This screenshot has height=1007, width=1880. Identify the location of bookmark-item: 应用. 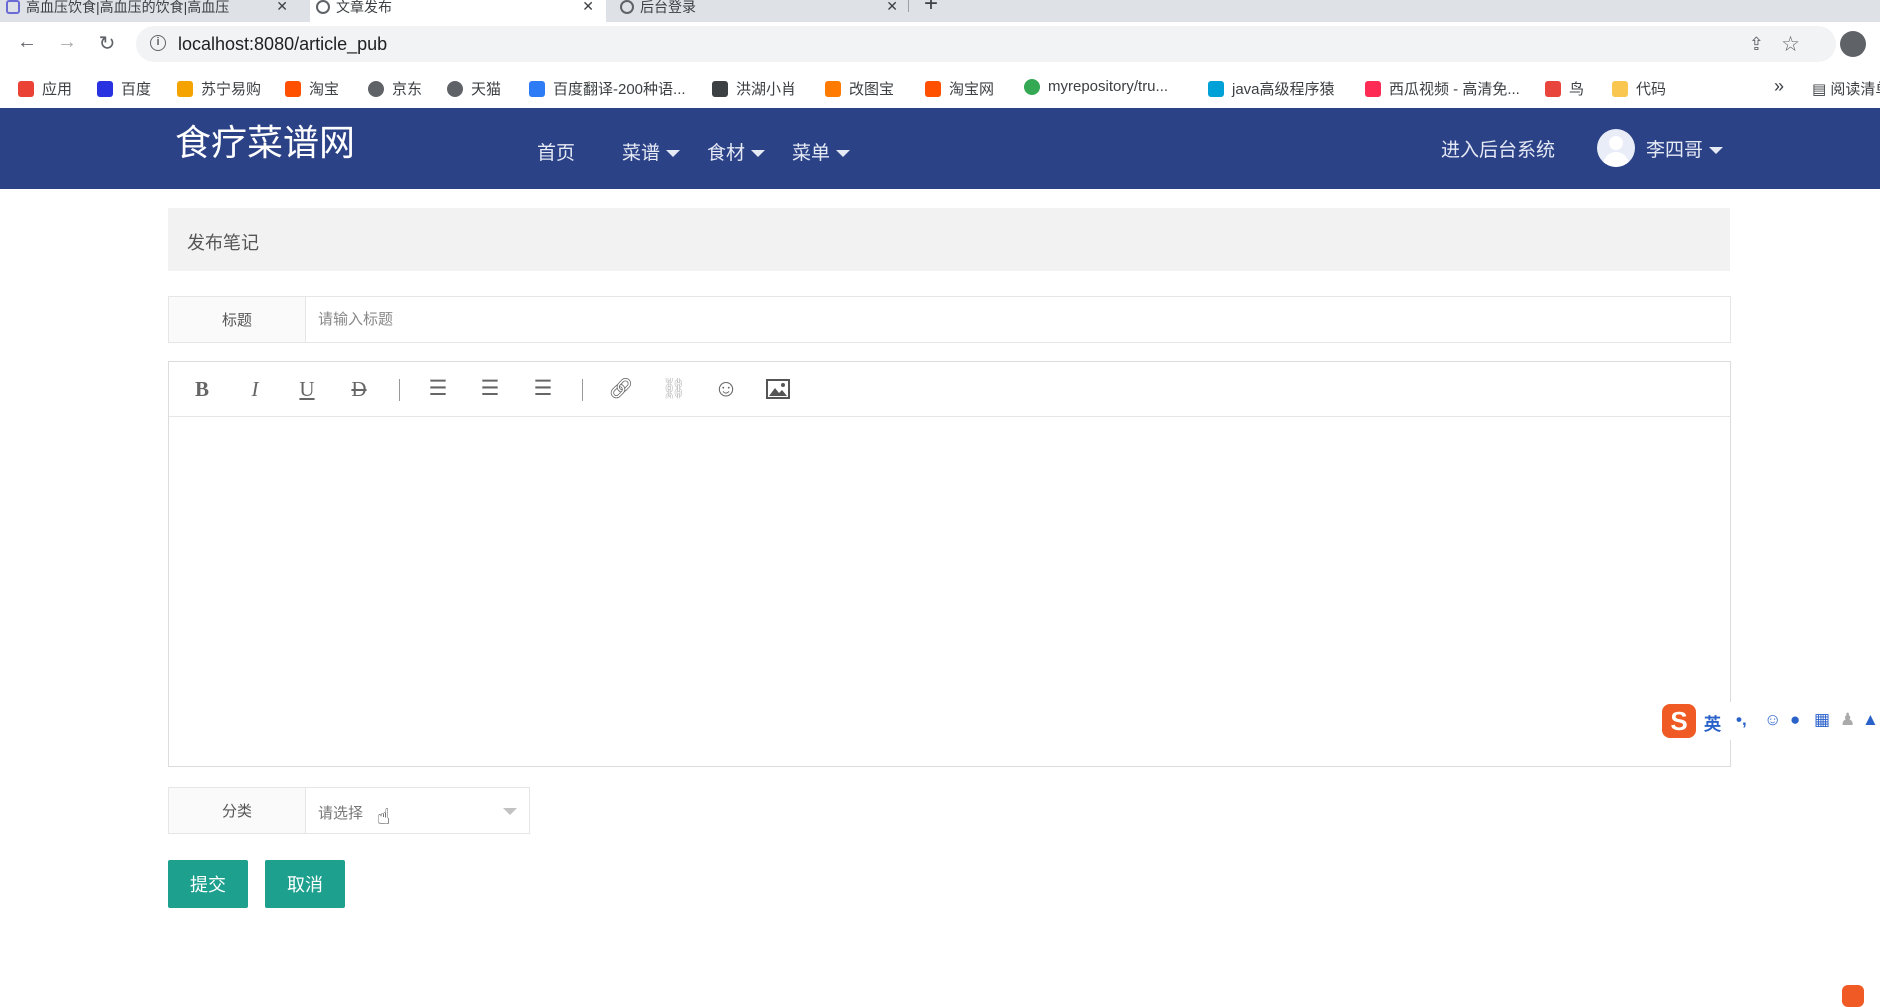
(45, 88).